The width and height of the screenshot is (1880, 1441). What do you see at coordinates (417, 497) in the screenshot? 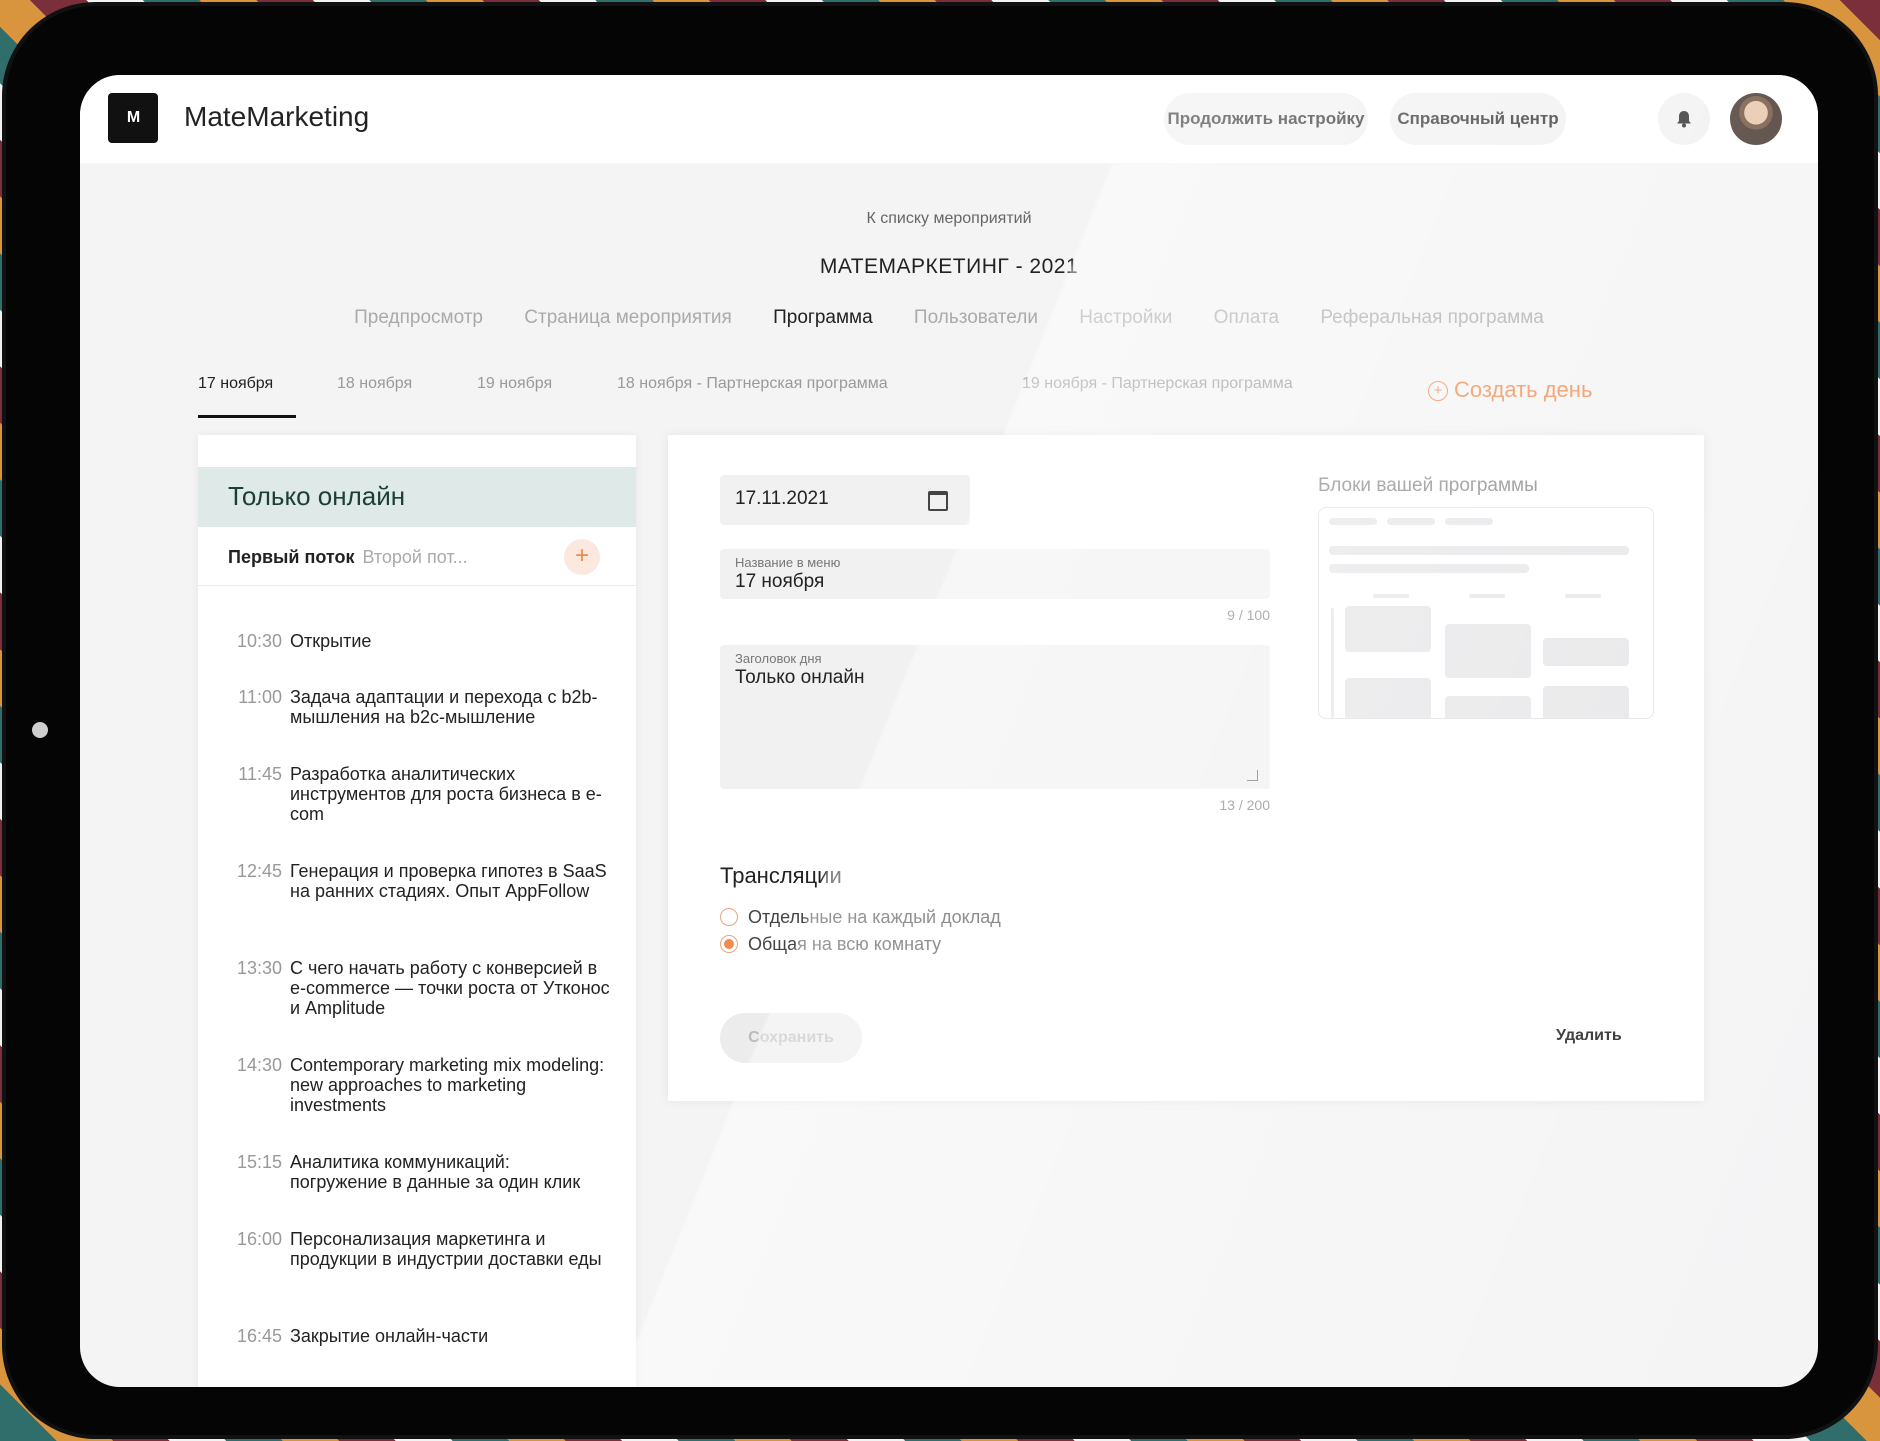
I see `room-header: Только онлайн` at bounding box center [417, 497].